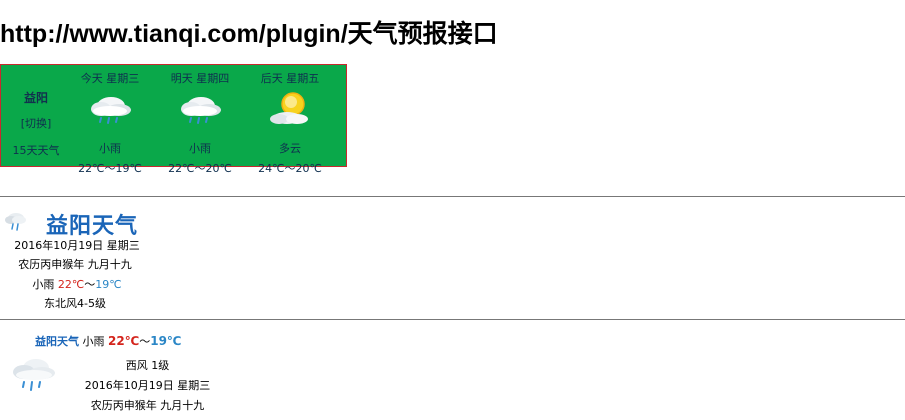  Describe the element at coordinates (75, 303) in the screenshot. I see `wind-text: 东北风4-5级` at that location.